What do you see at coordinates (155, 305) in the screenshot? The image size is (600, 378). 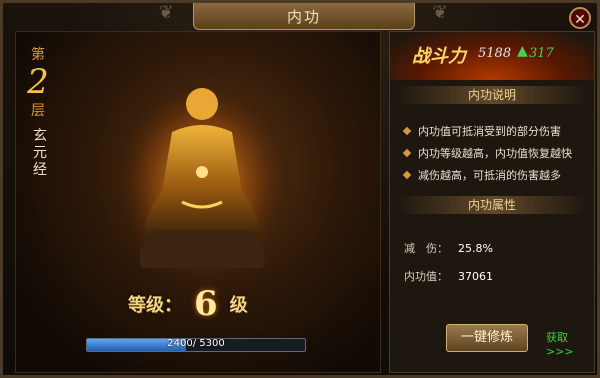 I see `level-label: 等级：` at bounding box center [155, 305].